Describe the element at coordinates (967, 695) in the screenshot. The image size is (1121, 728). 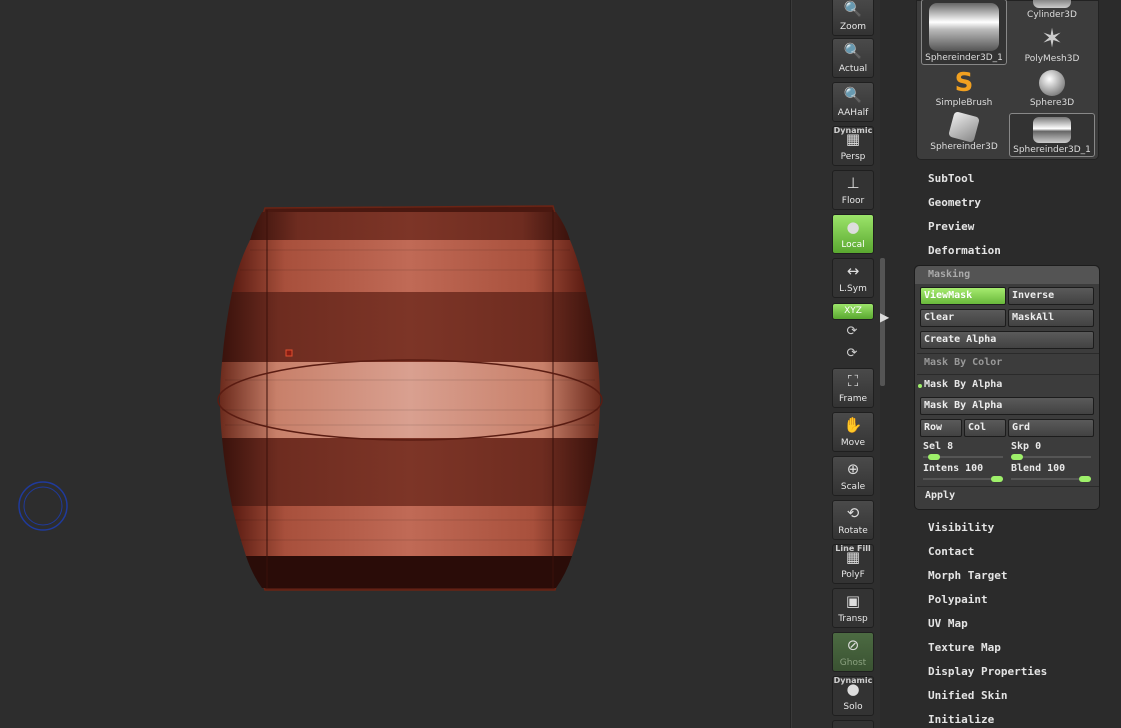
I see `menu-unified-skin: Unified Skin` at that location.